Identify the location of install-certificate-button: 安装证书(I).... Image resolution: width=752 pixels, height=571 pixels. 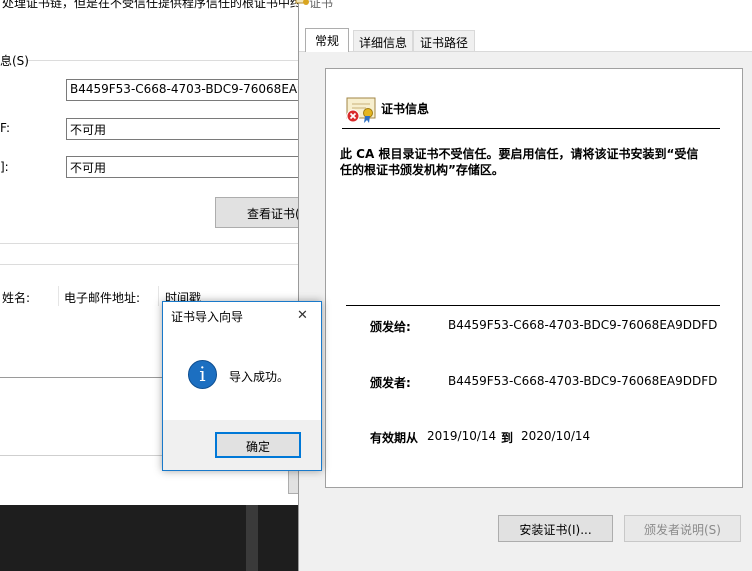
(555, 528).